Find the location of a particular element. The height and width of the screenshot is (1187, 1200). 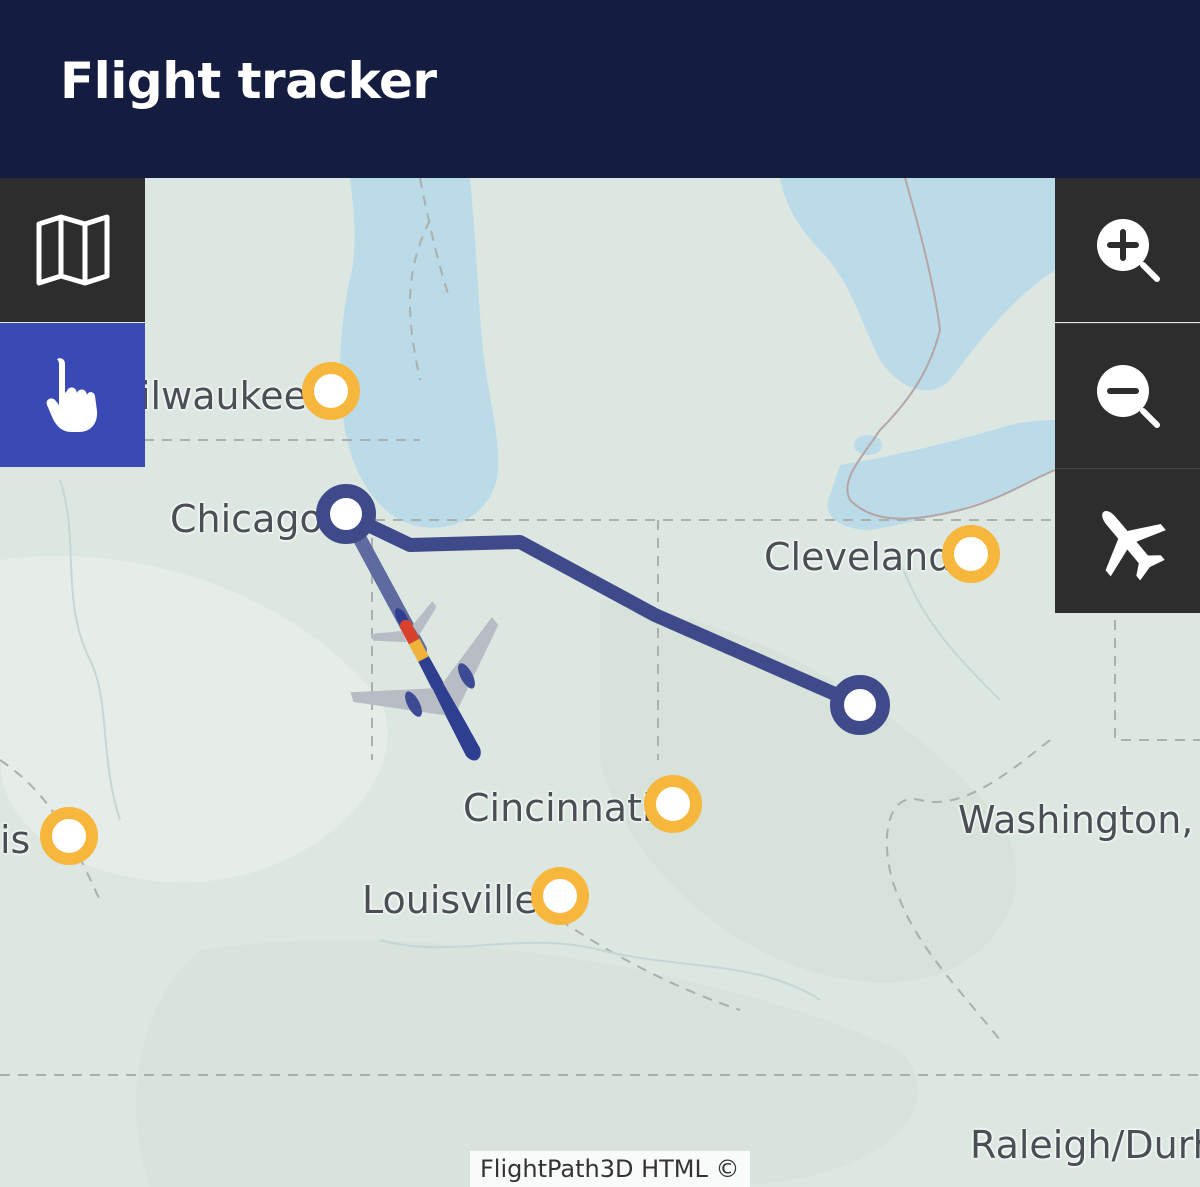

zoom-in-icon is located at coordinates (1128, 250).